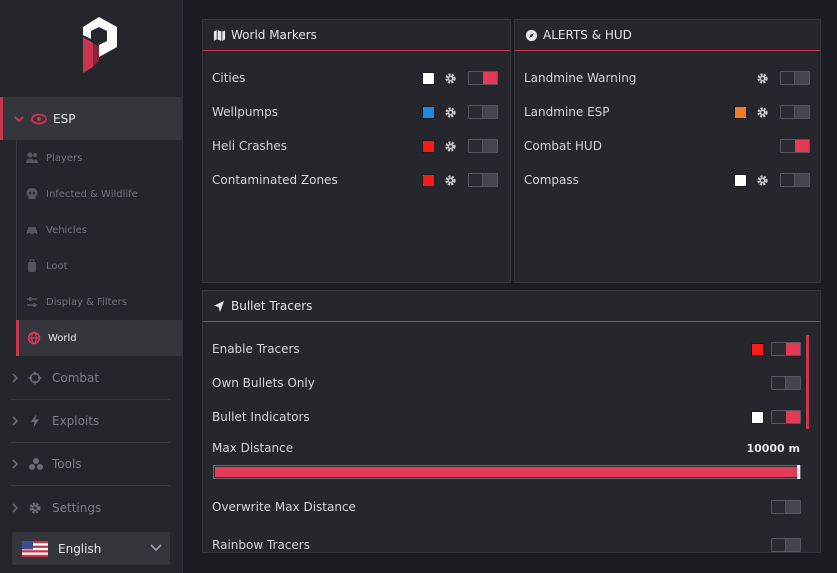 This screenshot has height=573, width=837. What do you see at coordinates (100, 45) in the screenshot?
I see `logo` at bounding box center [100, 45].